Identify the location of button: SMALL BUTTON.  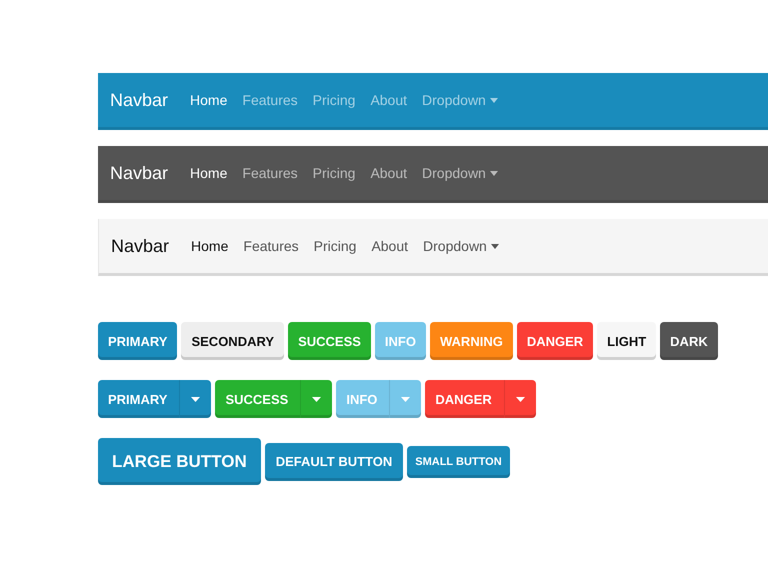
(458, 462).